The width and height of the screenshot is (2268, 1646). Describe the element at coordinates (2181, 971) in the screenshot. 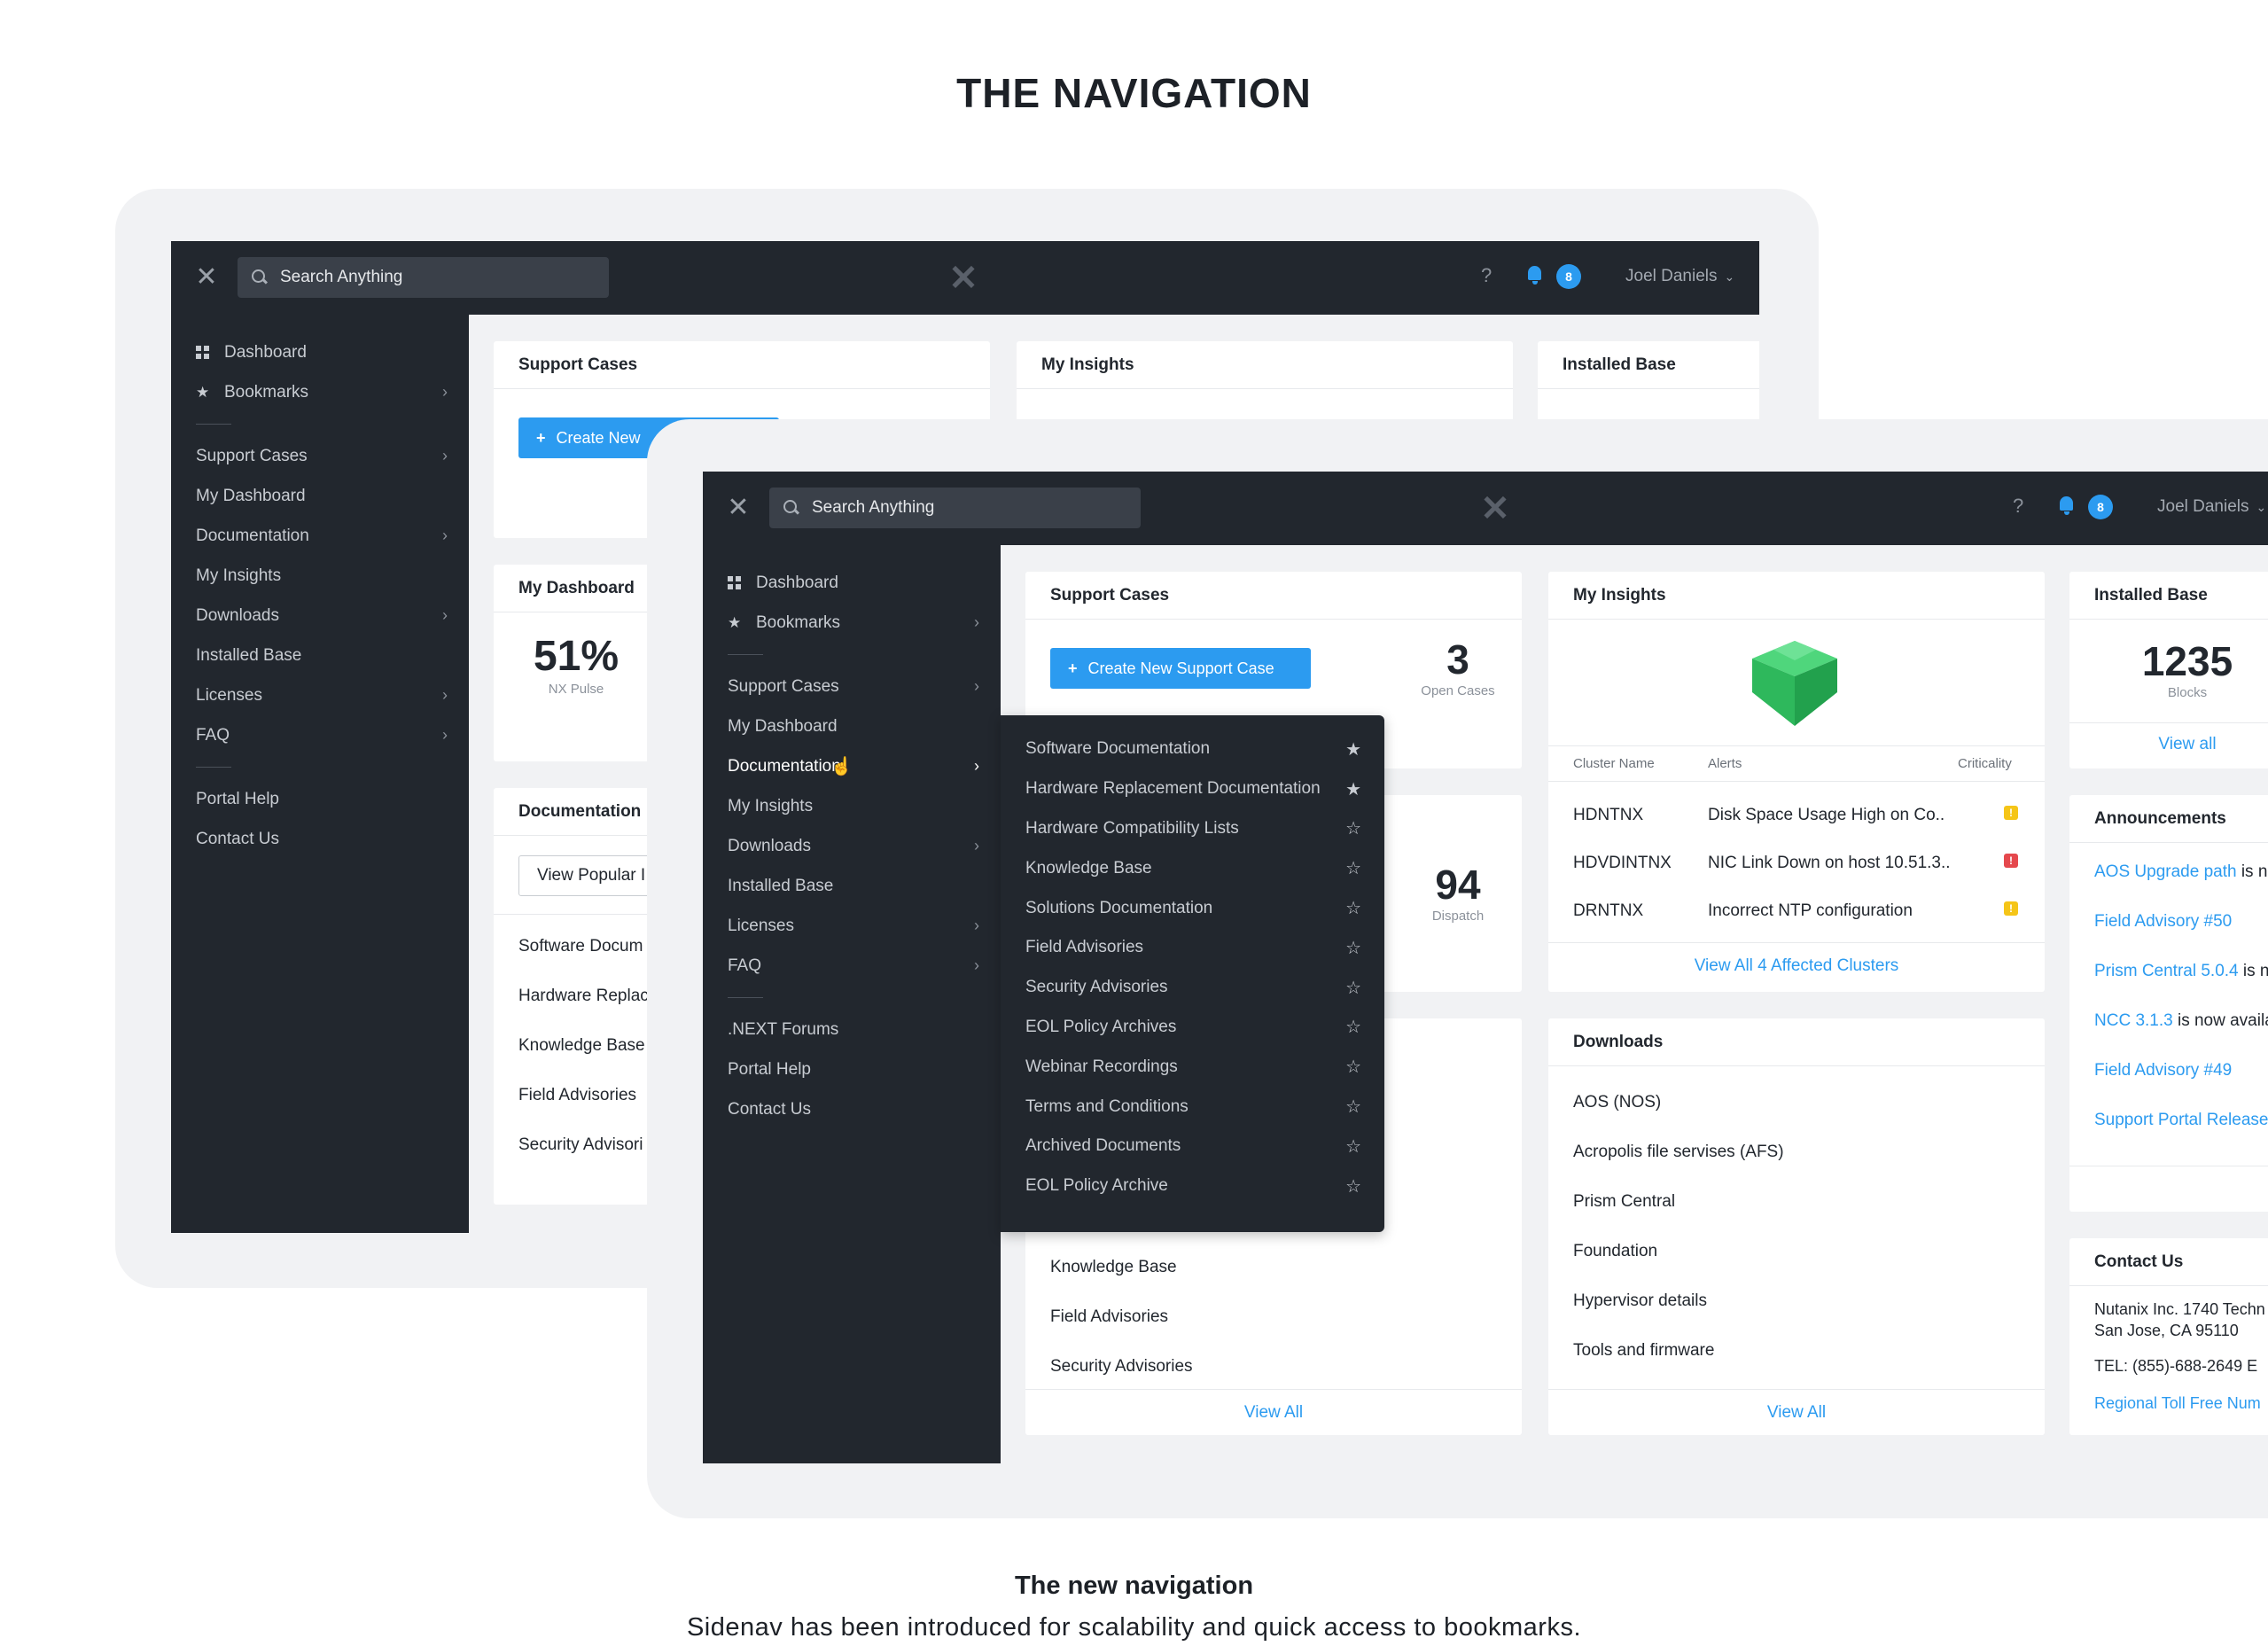

I see `announcement-link: Prism Central 5.0.4 is n` at that location.